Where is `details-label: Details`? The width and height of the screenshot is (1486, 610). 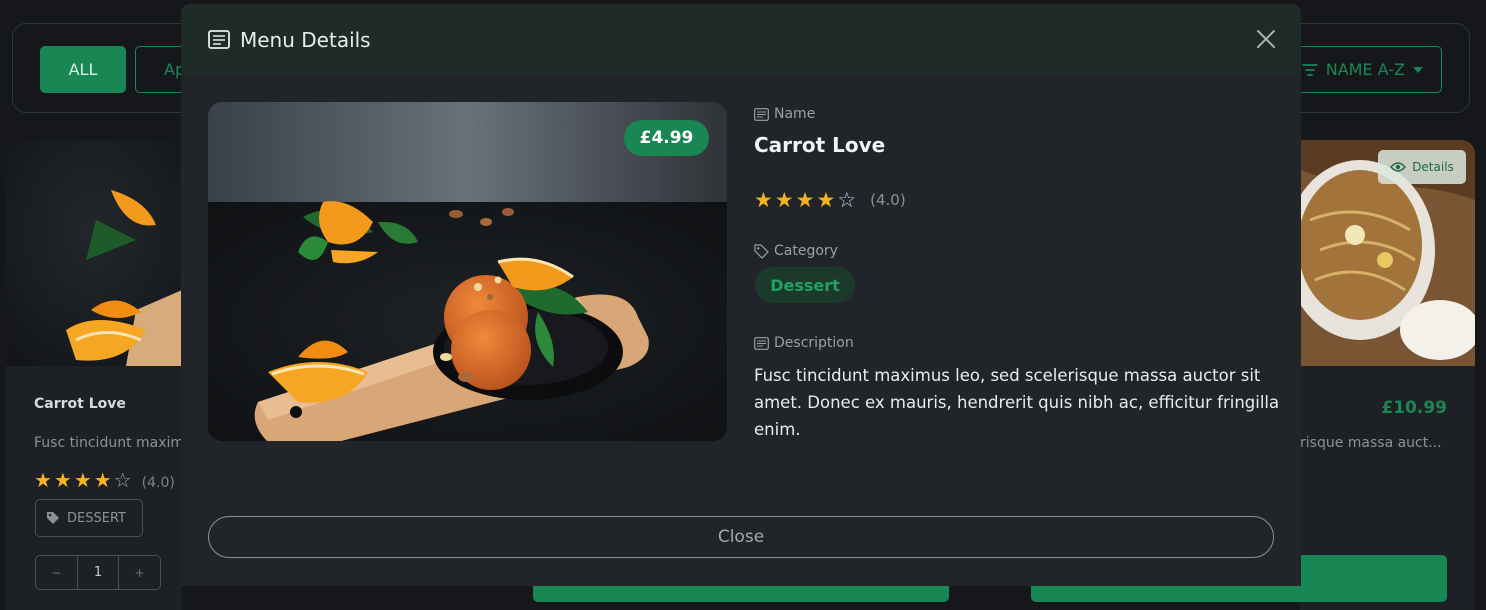
details-label: Details is located at coordinates (1433, 167).